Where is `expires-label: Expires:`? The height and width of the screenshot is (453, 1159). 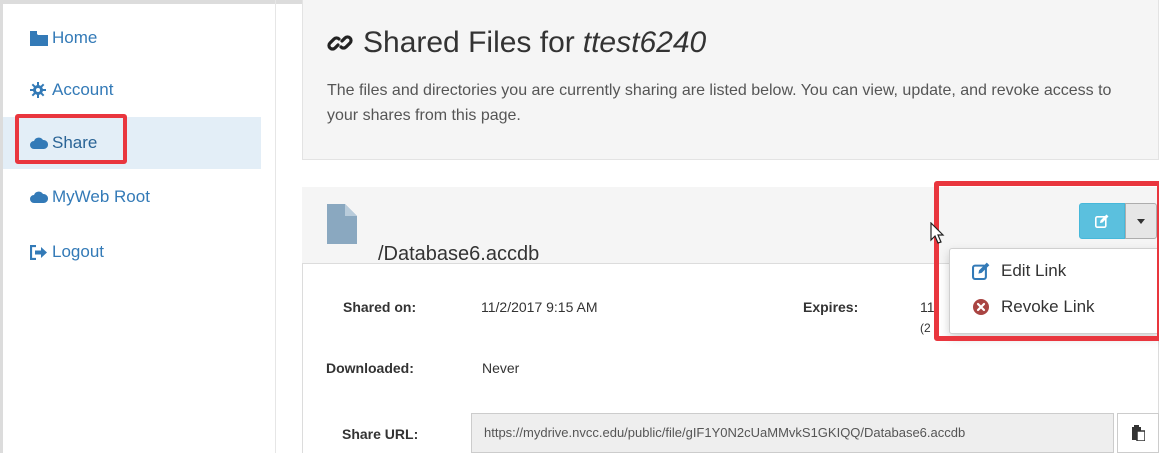
expires-label: Expires: is located at coordinates (831, 307).